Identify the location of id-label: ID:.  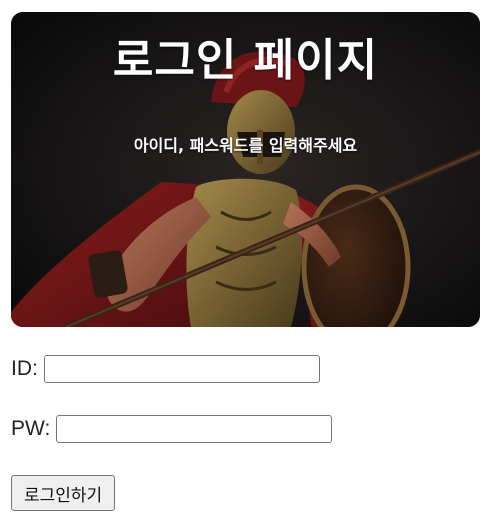
(24, 368).